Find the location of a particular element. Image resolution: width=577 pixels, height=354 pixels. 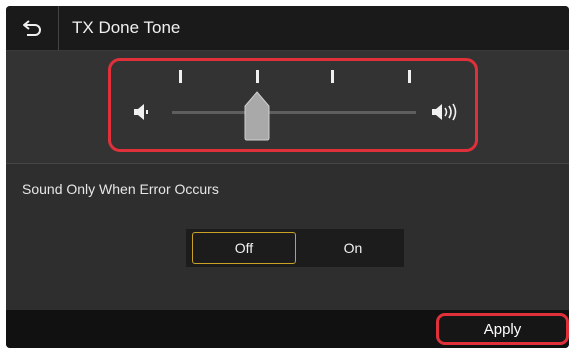

page-title: TX Done Tone is located at coordinates (126, 27).